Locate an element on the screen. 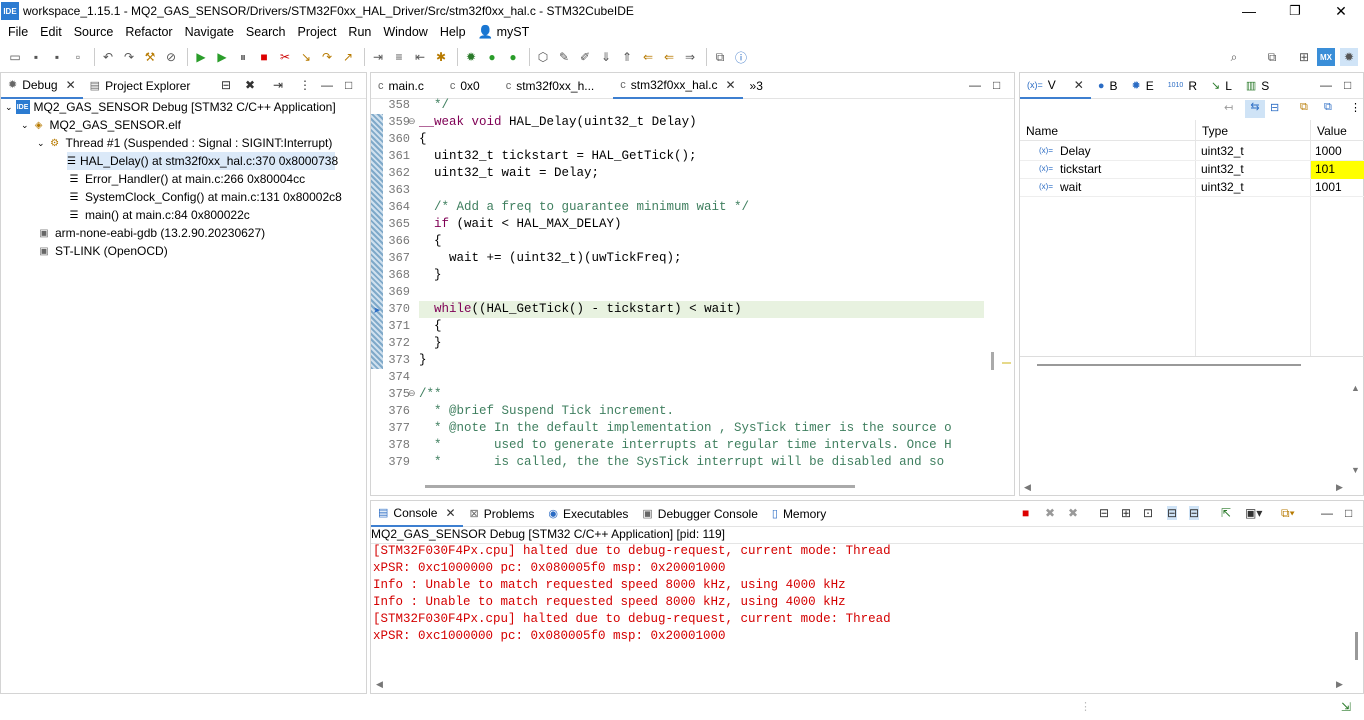 The height and width of the screenshot is (720, 1364). menu-myst: 👤 myST is located at coordinates (504, 32).